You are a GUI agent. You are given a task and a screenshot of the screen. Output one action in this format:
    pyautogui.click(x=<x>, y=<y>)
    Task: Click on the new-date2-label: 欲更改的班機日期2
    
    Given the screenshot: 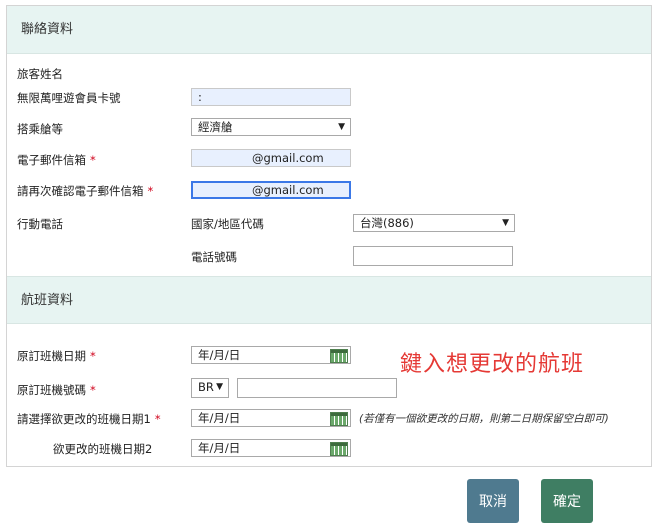 What is the action you would take?
    pyautogui.click(x=103, y=449)
    